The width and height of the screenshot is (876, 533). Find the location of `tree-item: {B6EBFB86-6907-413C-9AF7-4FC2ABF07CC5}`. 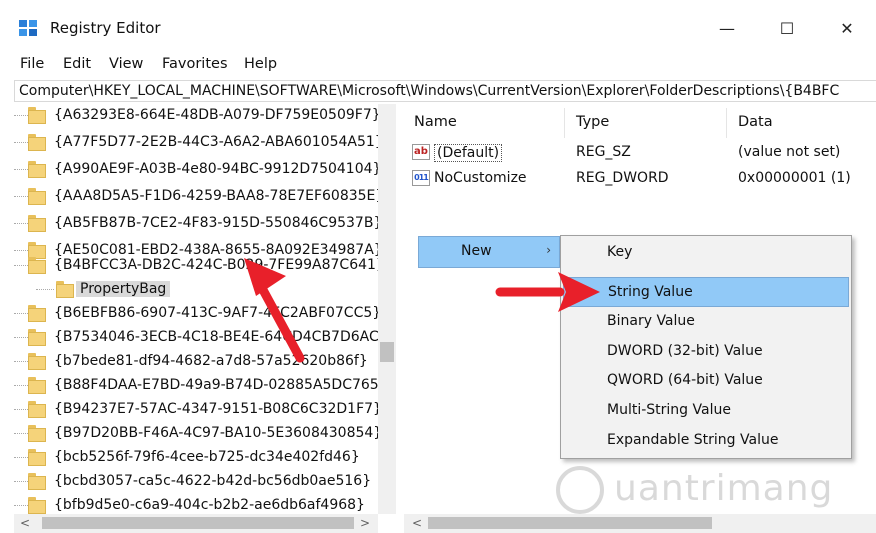

tree-item: {B6EBFB86-6907-413C-9AF7-4FC2ABF07CC5} is located at coordinates (204, 314).